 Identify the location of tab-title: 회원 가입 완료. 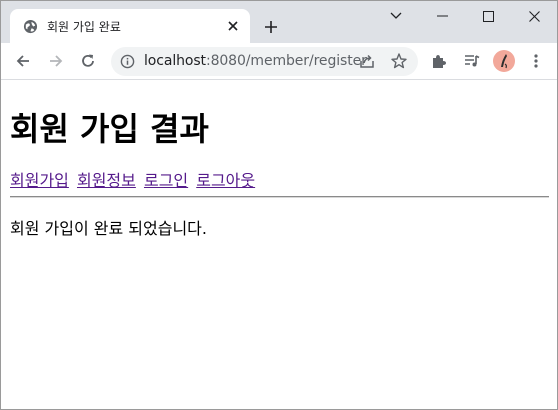
(84, 27).